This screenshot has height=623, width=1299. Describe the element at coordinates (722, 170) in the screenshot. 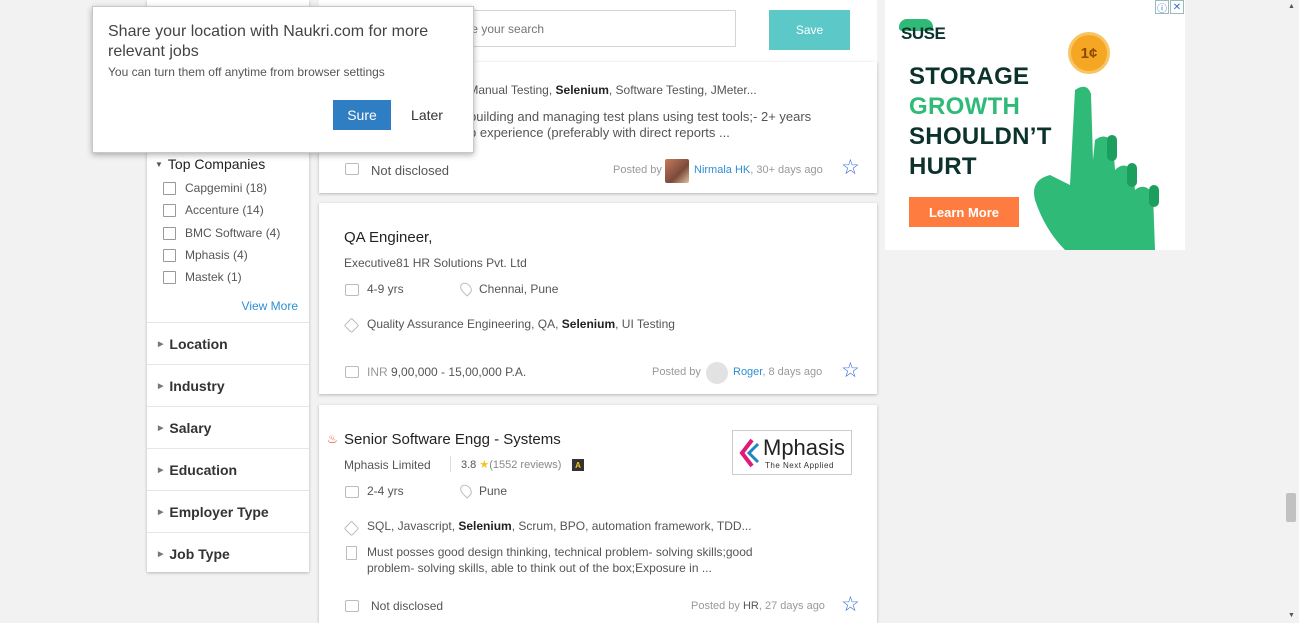

I see `poster-name-link: Nirmala HK` at that location.